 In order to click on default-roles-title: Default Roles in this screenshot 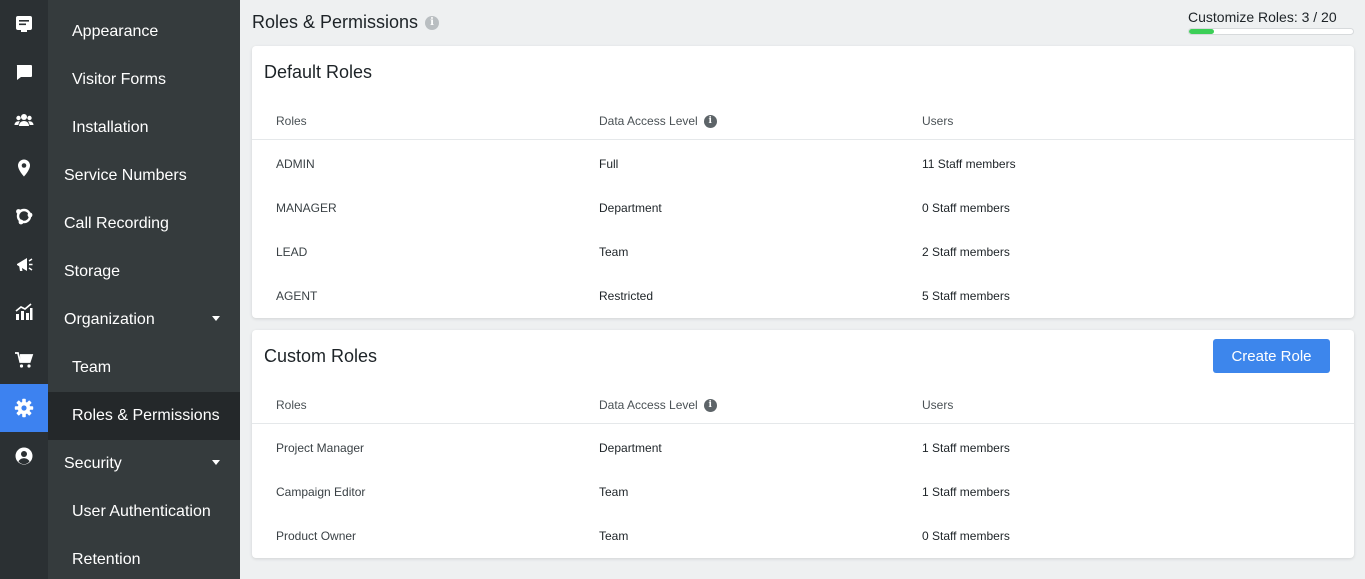, I will do `click(318, 72)`.